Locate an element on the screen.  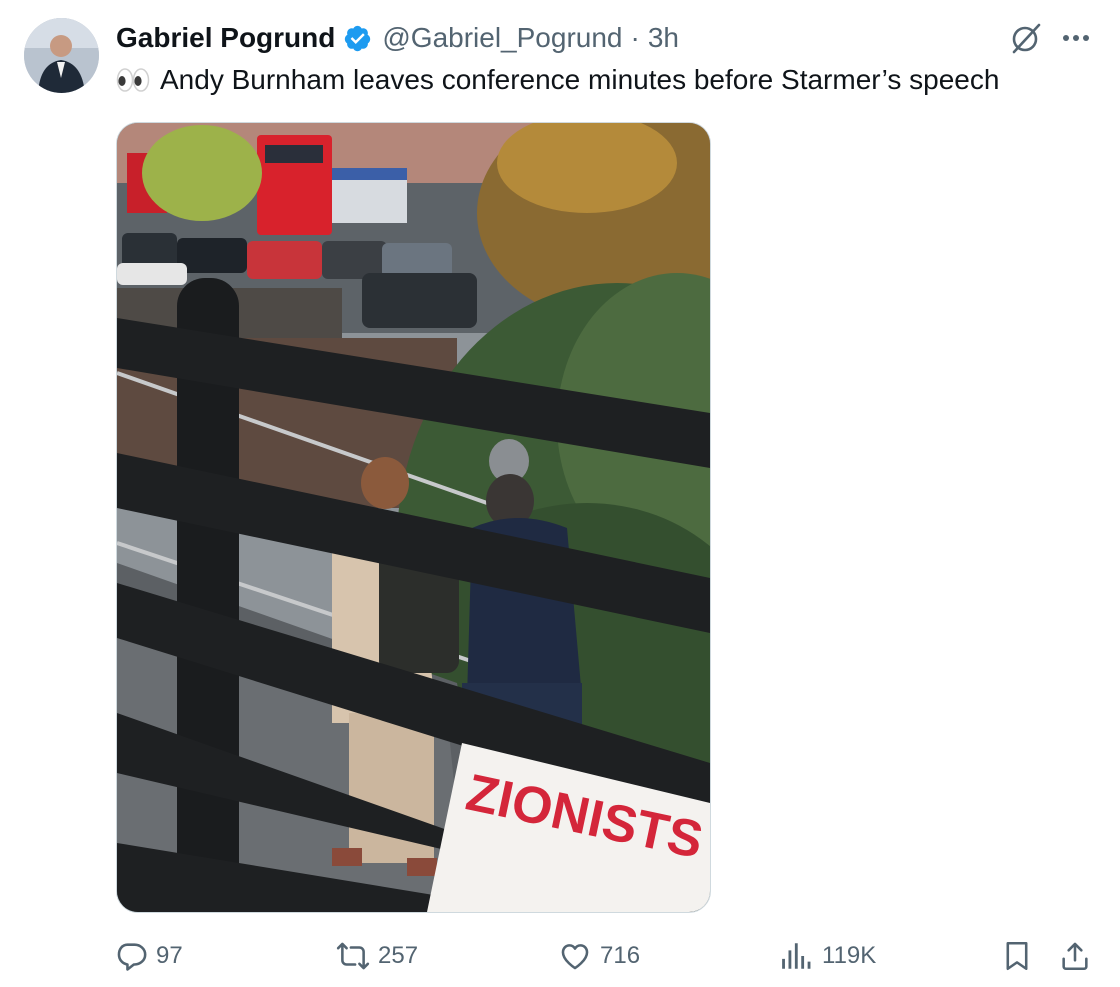
like-count: 716 is located at coordinates (620, 955).